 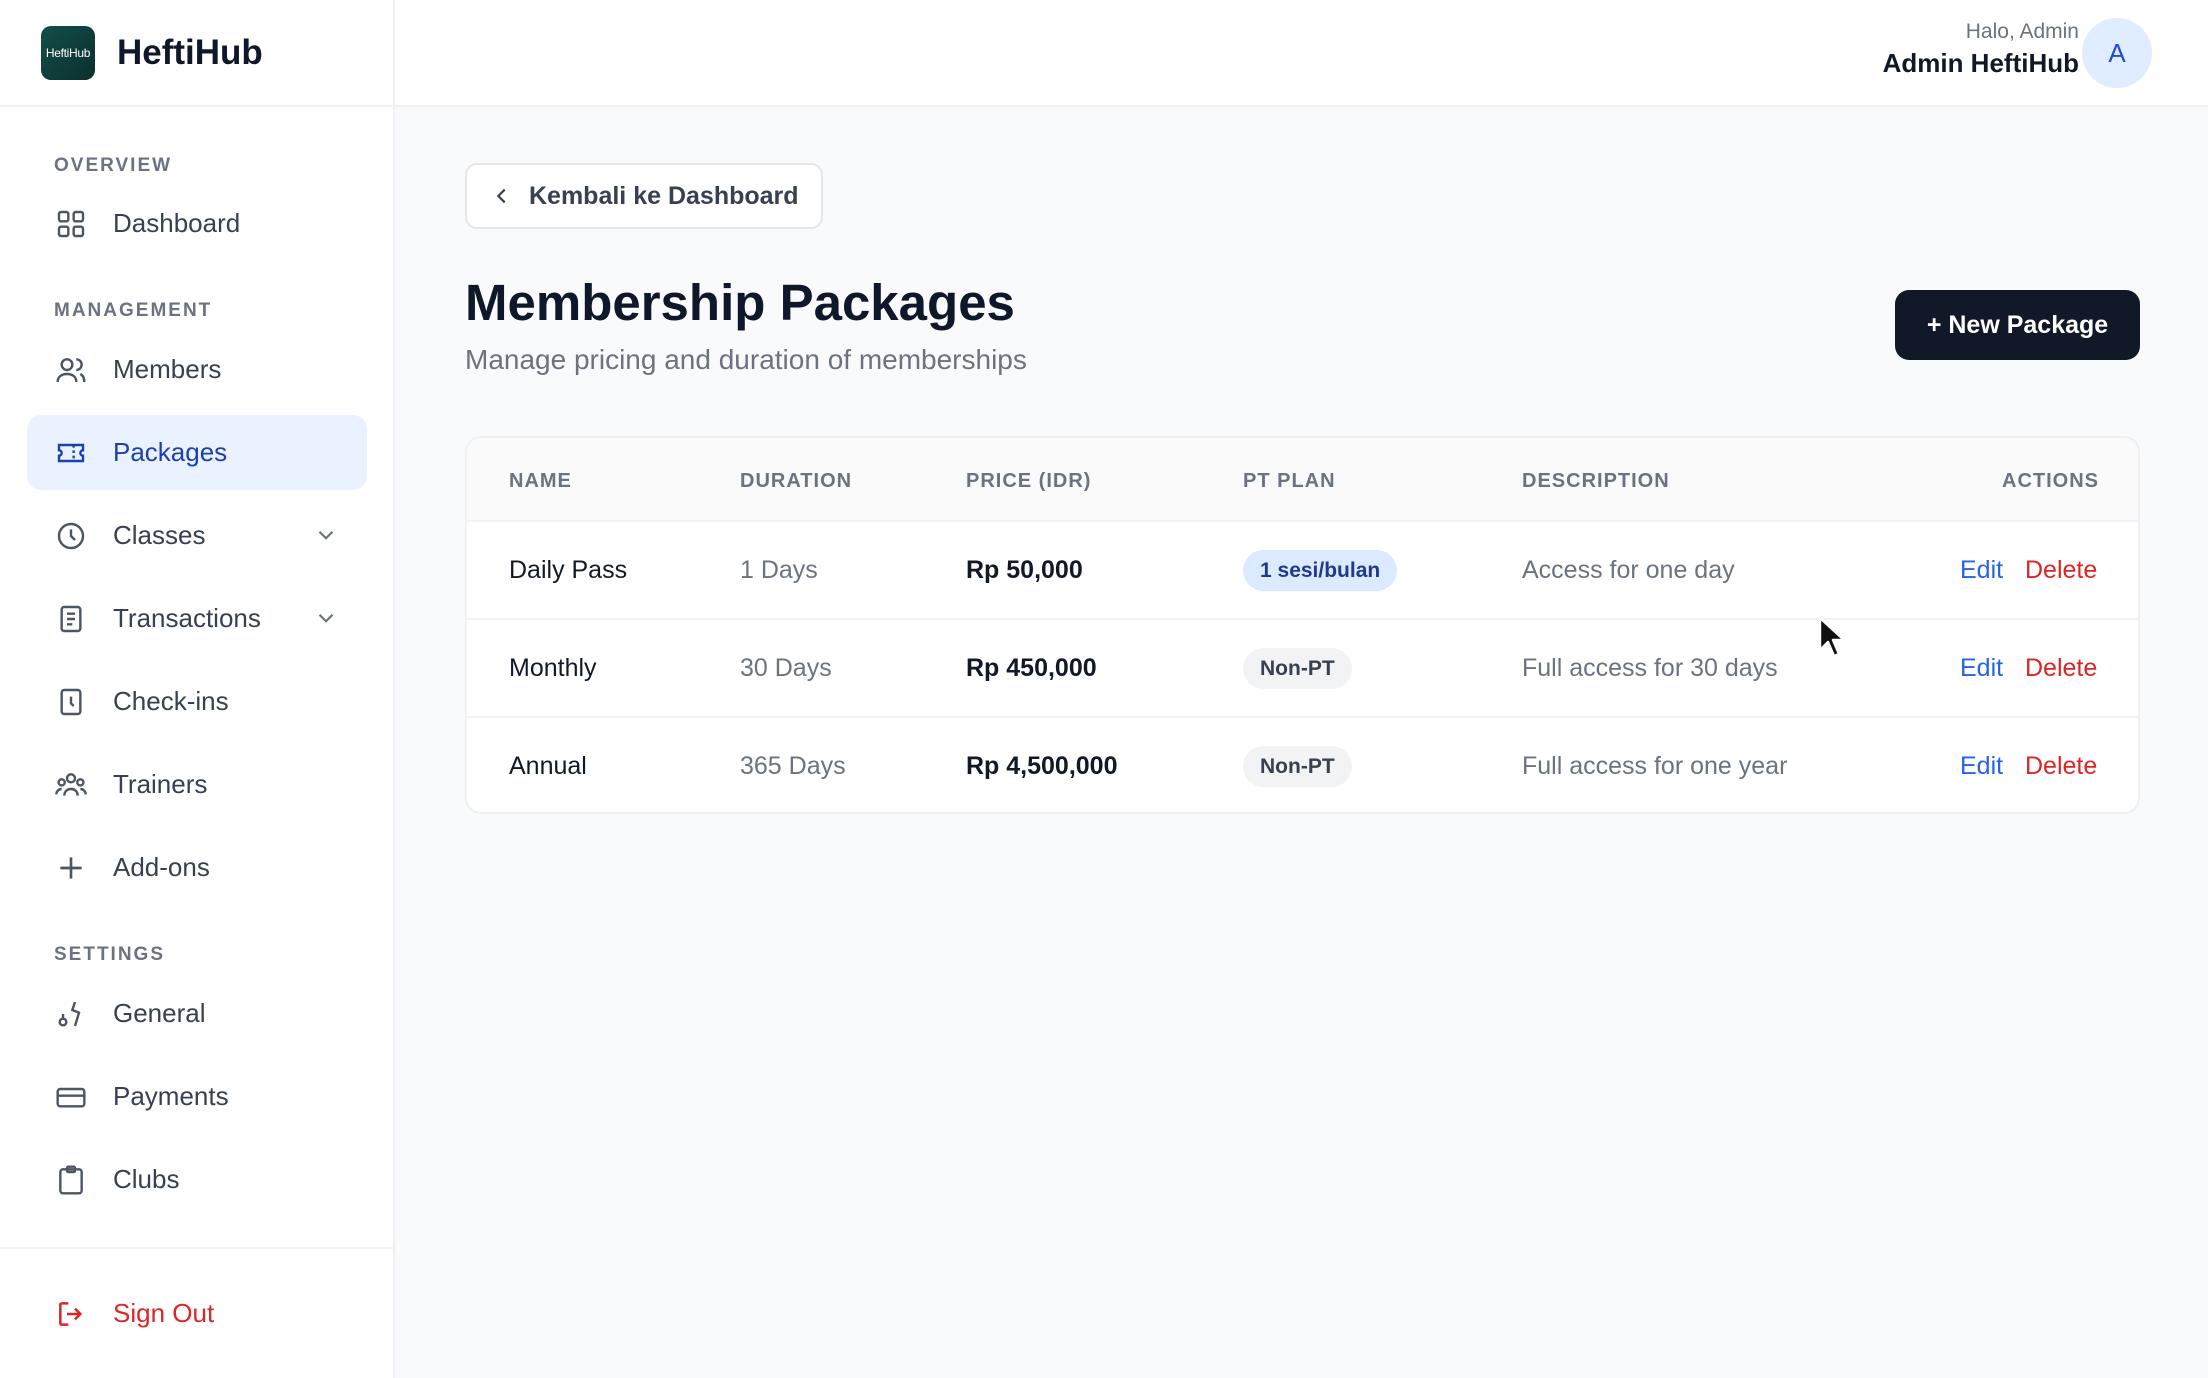 I want to click on document-icon, so click(x=71, y=619).